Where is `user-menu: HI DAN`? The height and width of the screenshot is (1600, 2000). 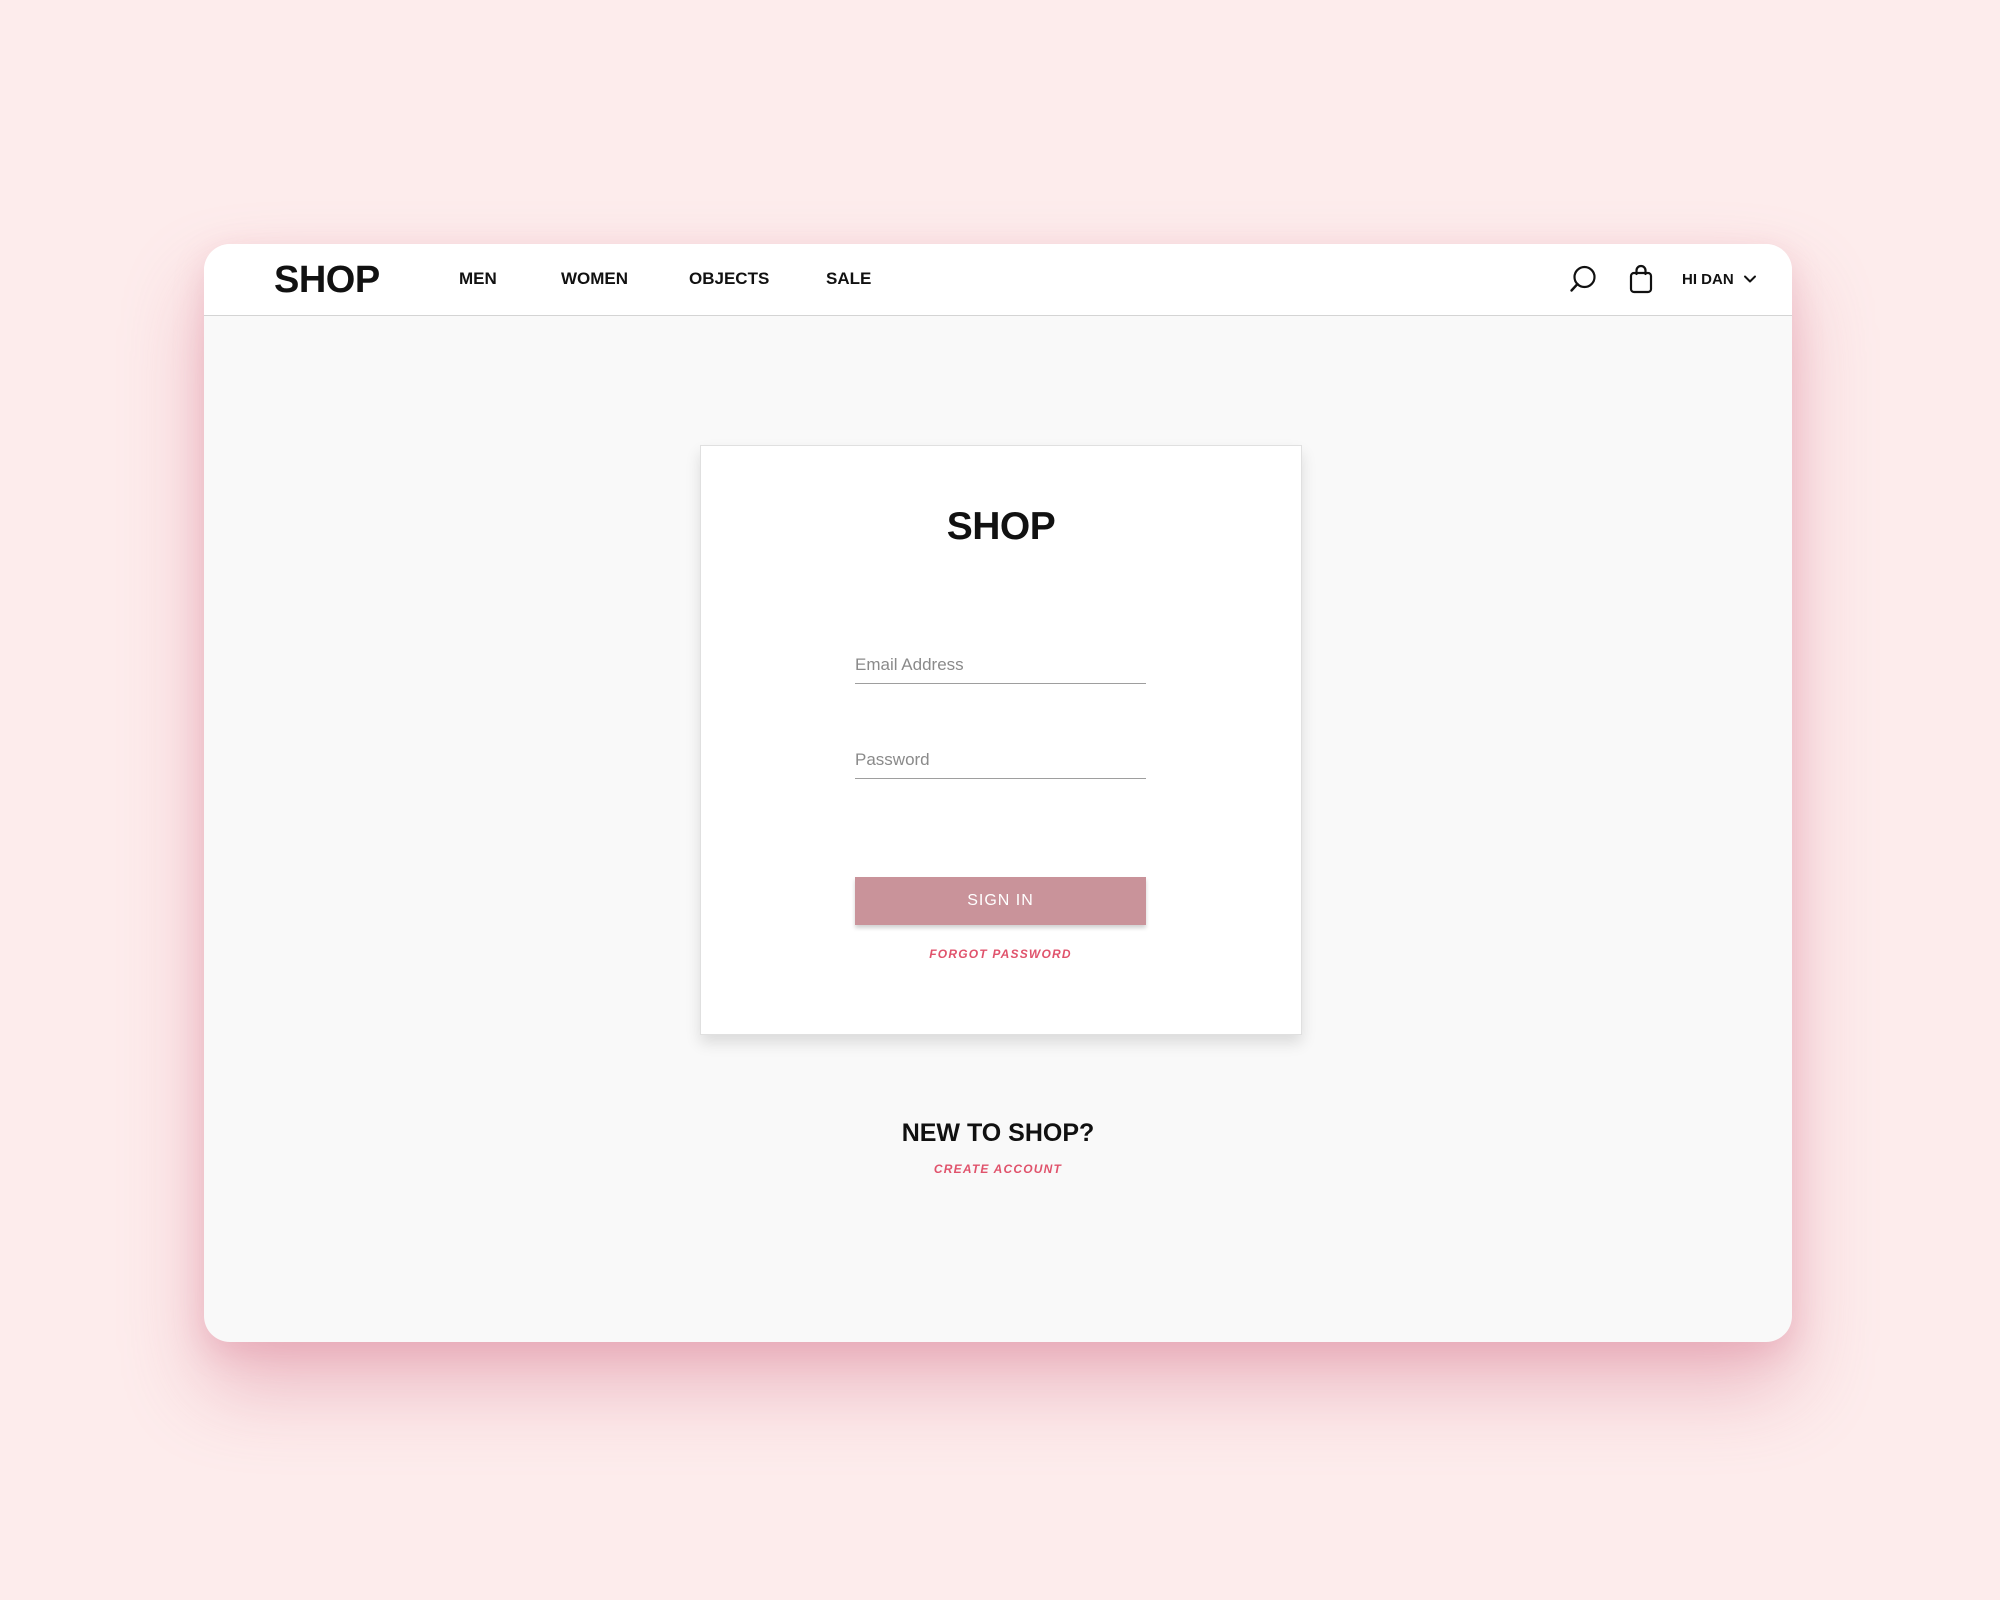
user-menu: HI DAN is located at coordinates (1719, 279).